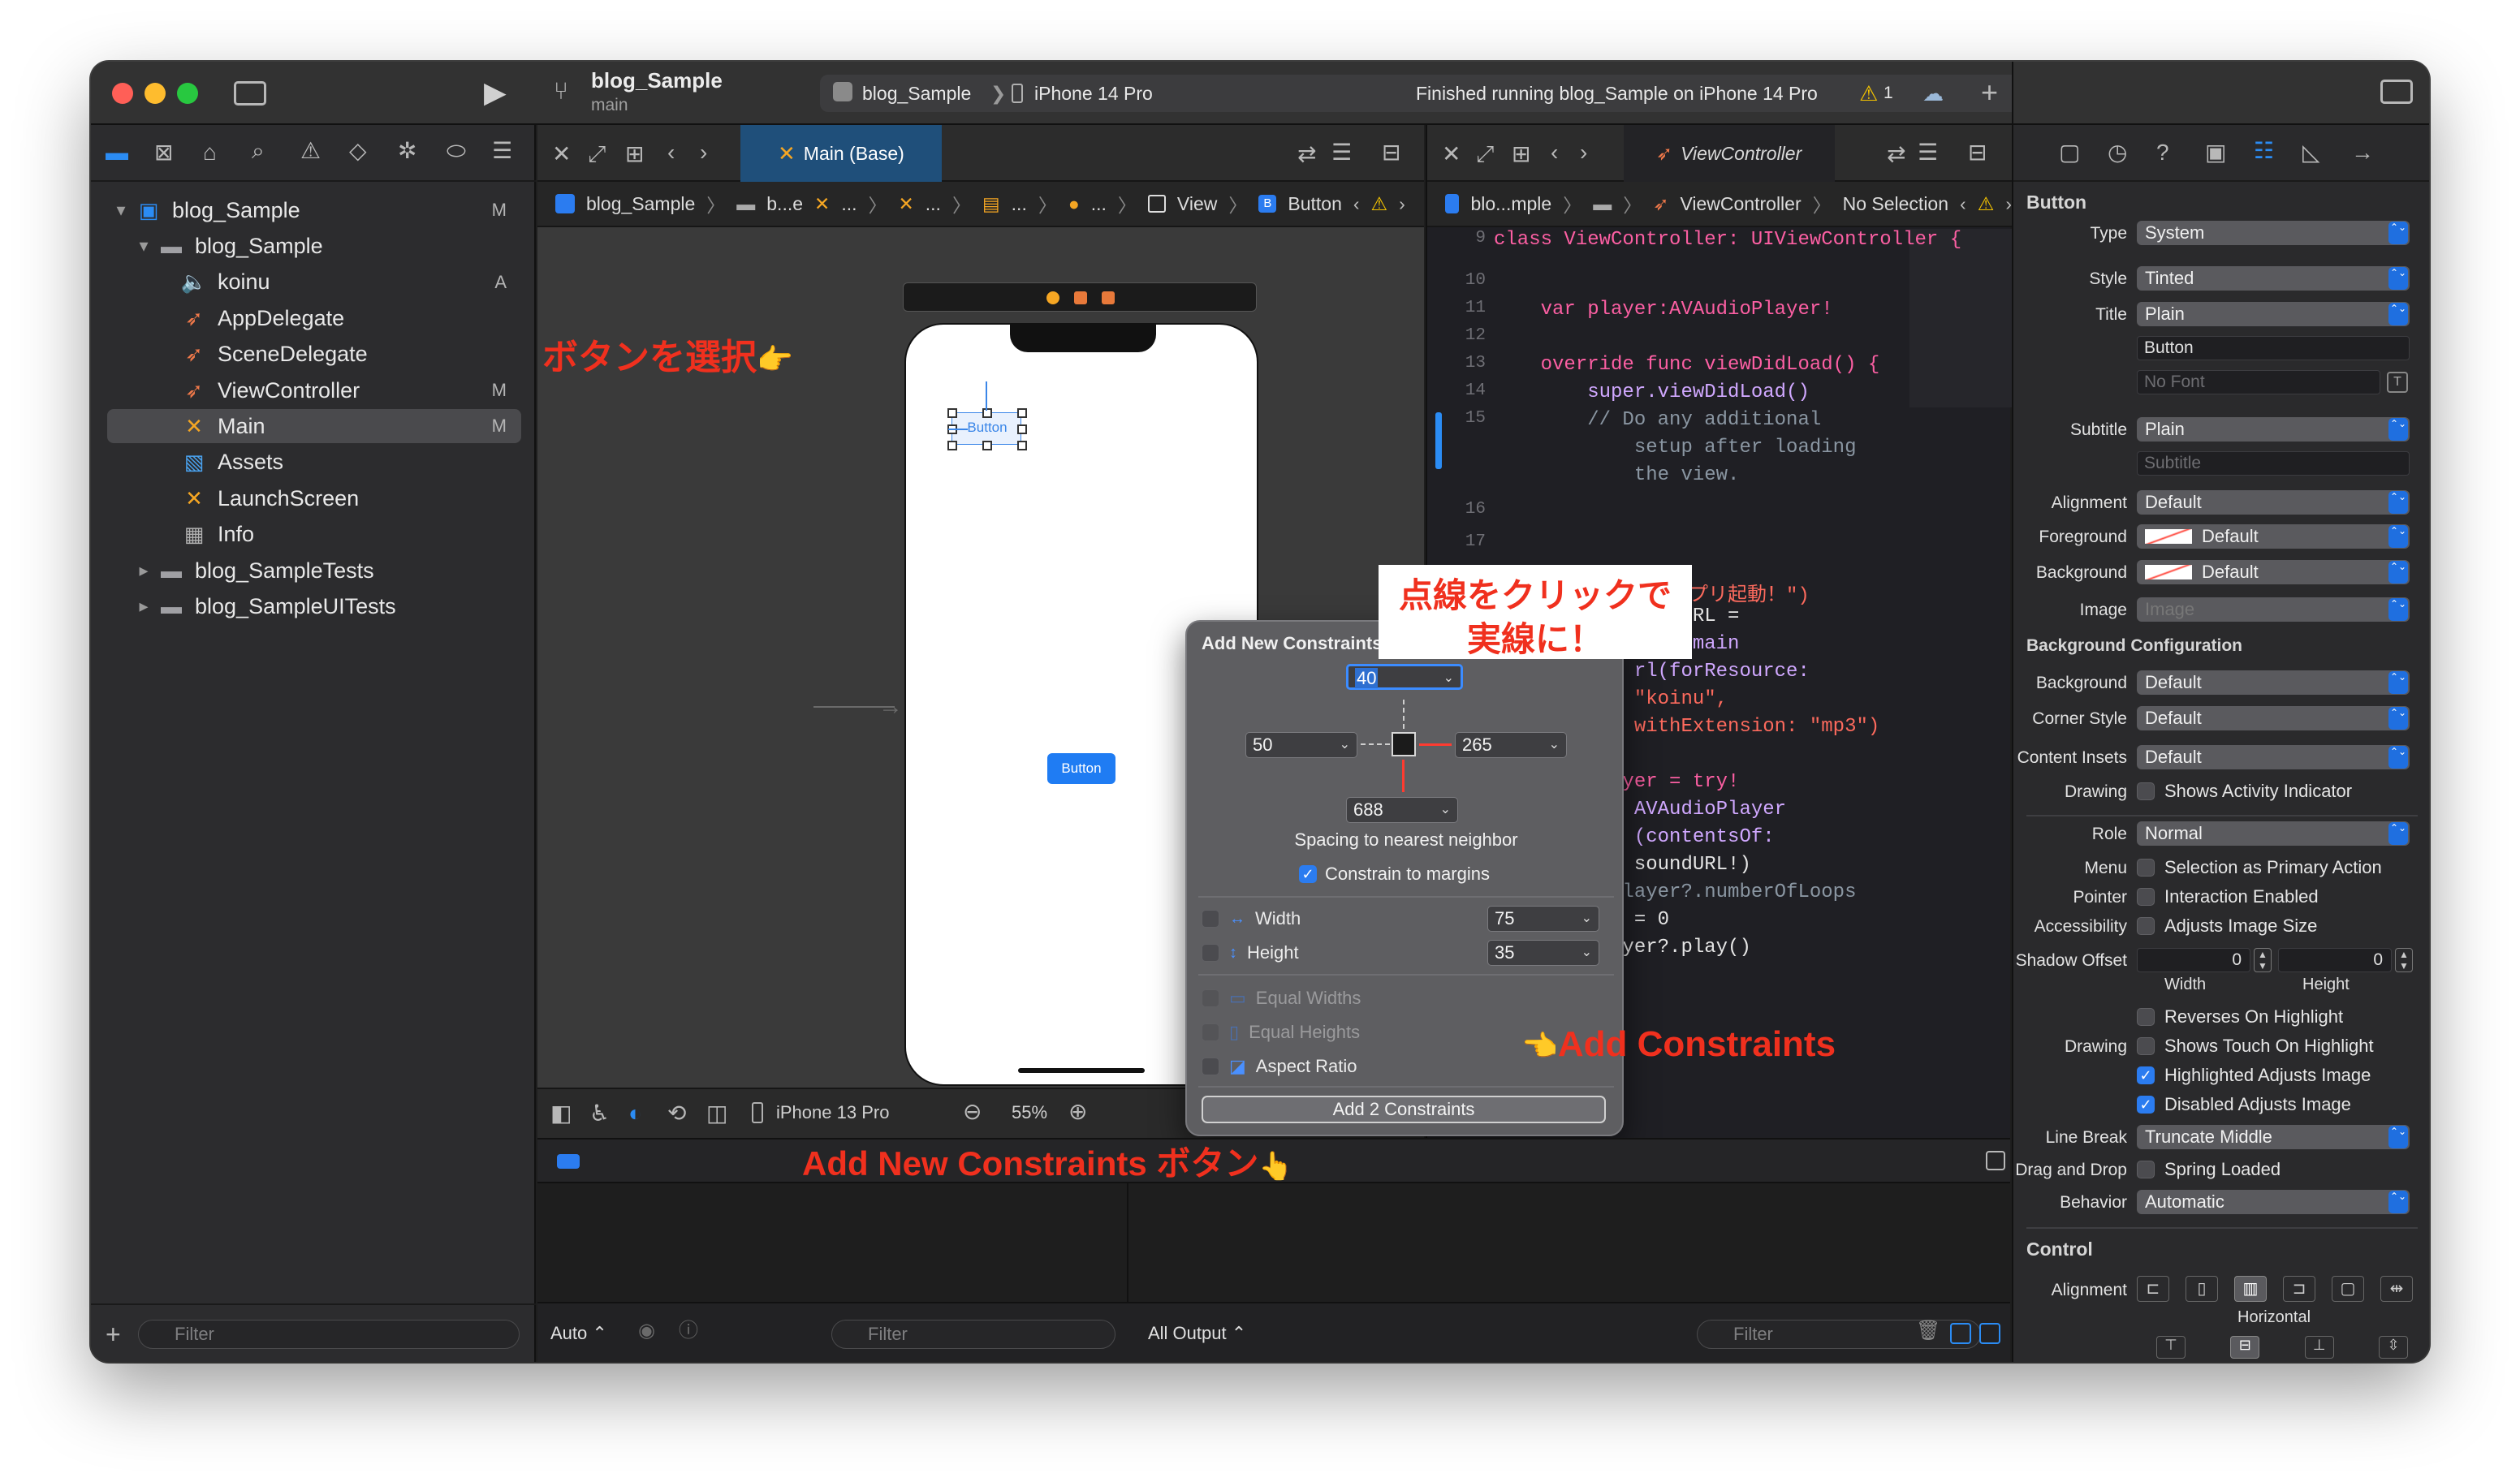  What do you see at coordinates (561, 154) in the screenshot?
I see `close-icon: ✕` at bounding box center [561, 154].